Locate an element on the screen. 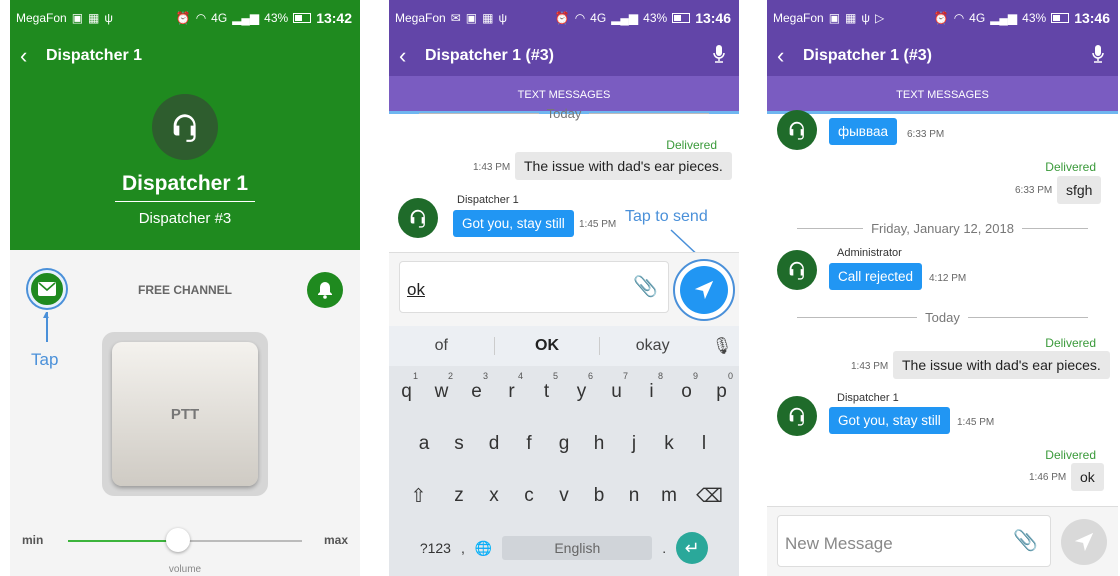 The height and width of the screenshot is (576, 1120). key-row-3-letters: zxcvbnm is located at coordinates (564, 496).